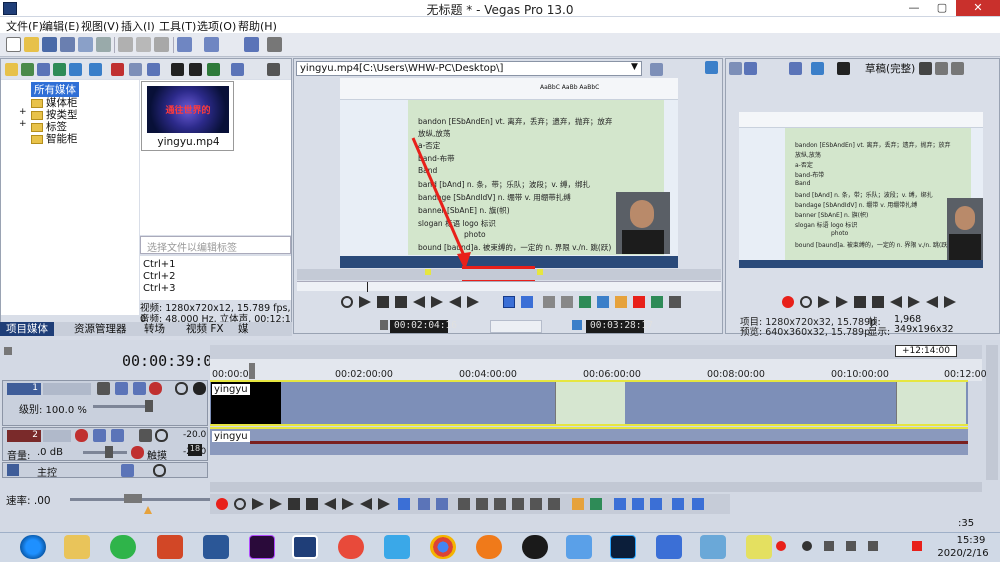 The height and width of the screenshot is (562, 1000). What do you see at coordinates (213, 69) in the screenshot?
I see `auto-preview-icon` at bounding box center [213, 69].